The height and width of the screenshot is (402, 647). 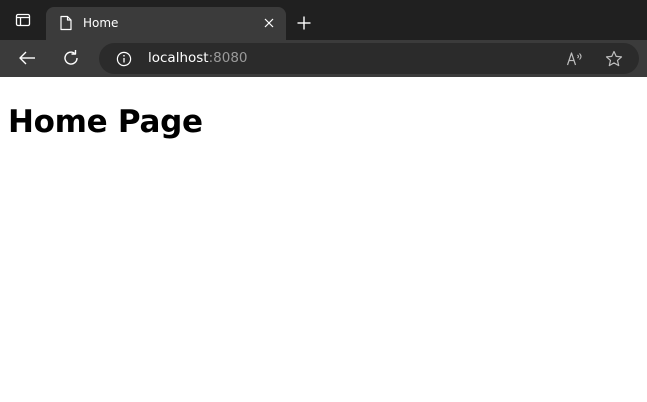 I want to click on browser-toolbar: localhost:8080, so click(x=323, y=58).